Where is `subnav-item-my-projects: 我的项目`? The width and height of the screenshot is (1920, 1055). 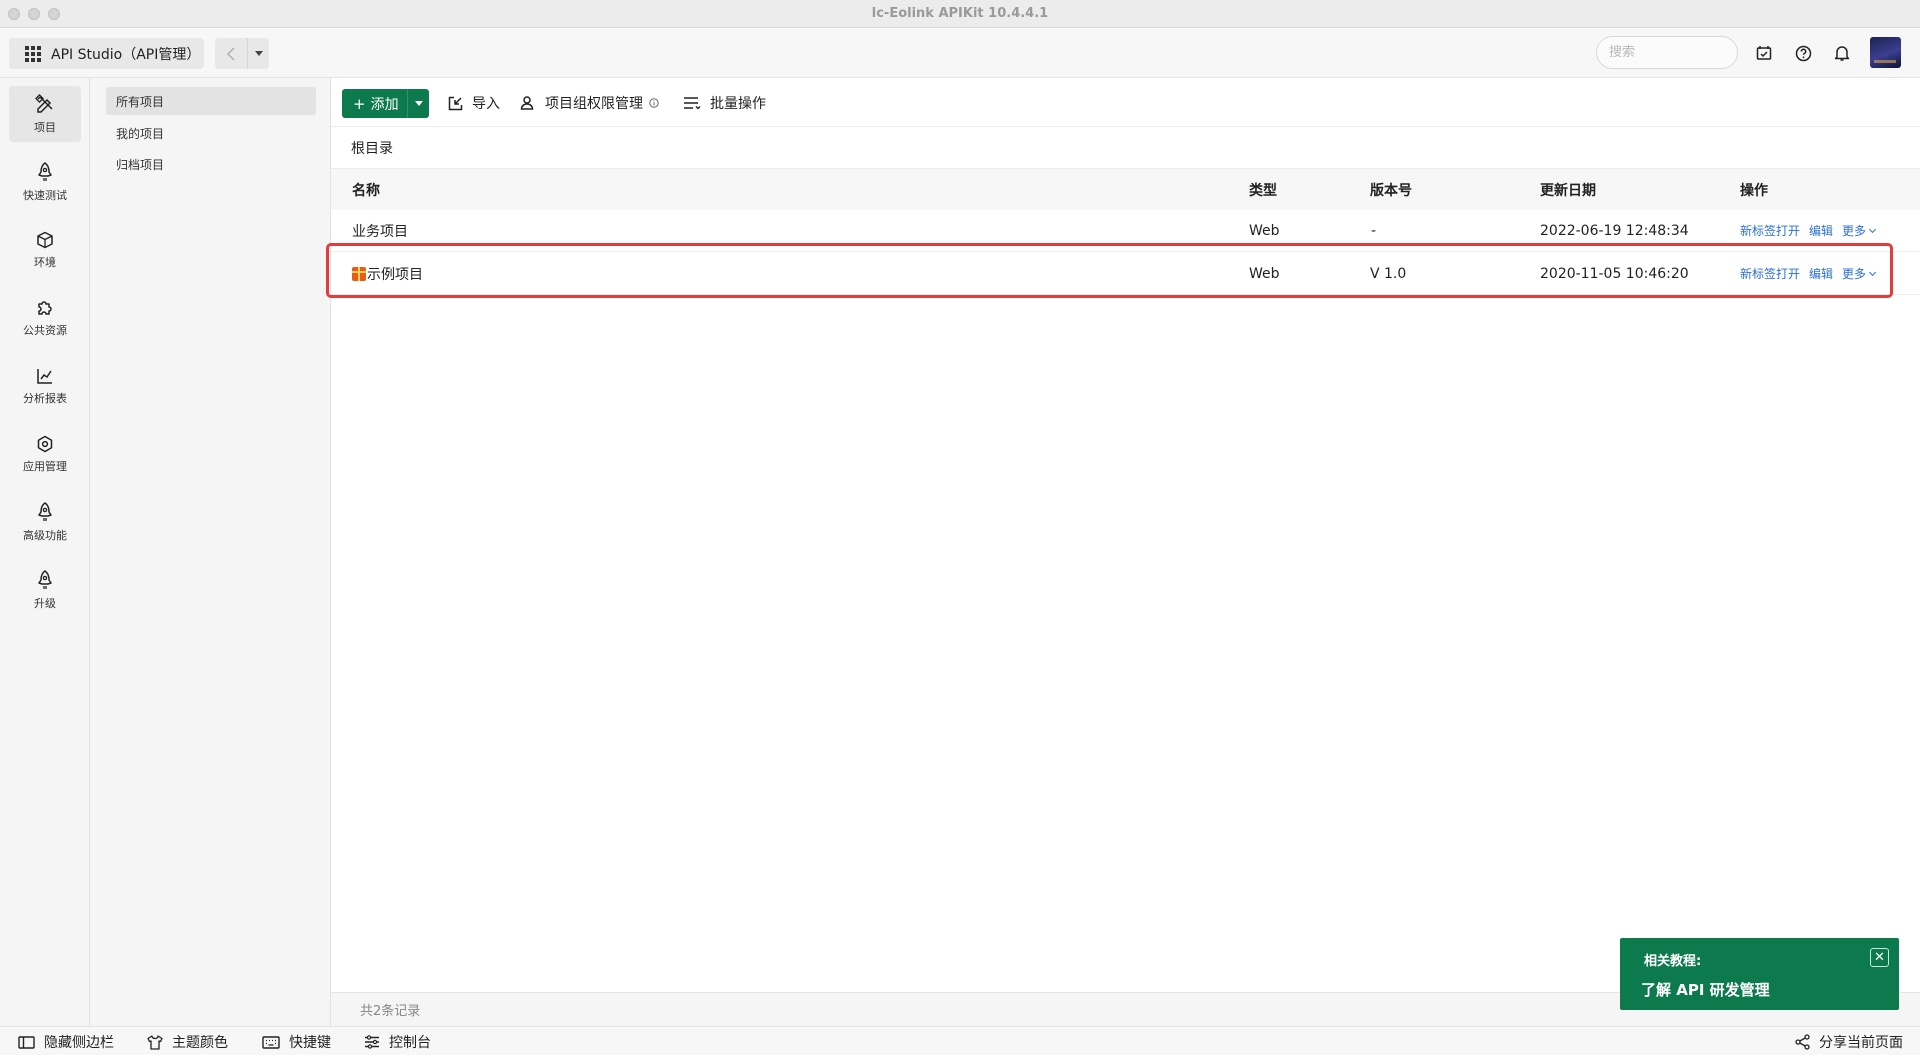
subnav-item-my-projects: 我的项目 is located at coordinates (211, 133).